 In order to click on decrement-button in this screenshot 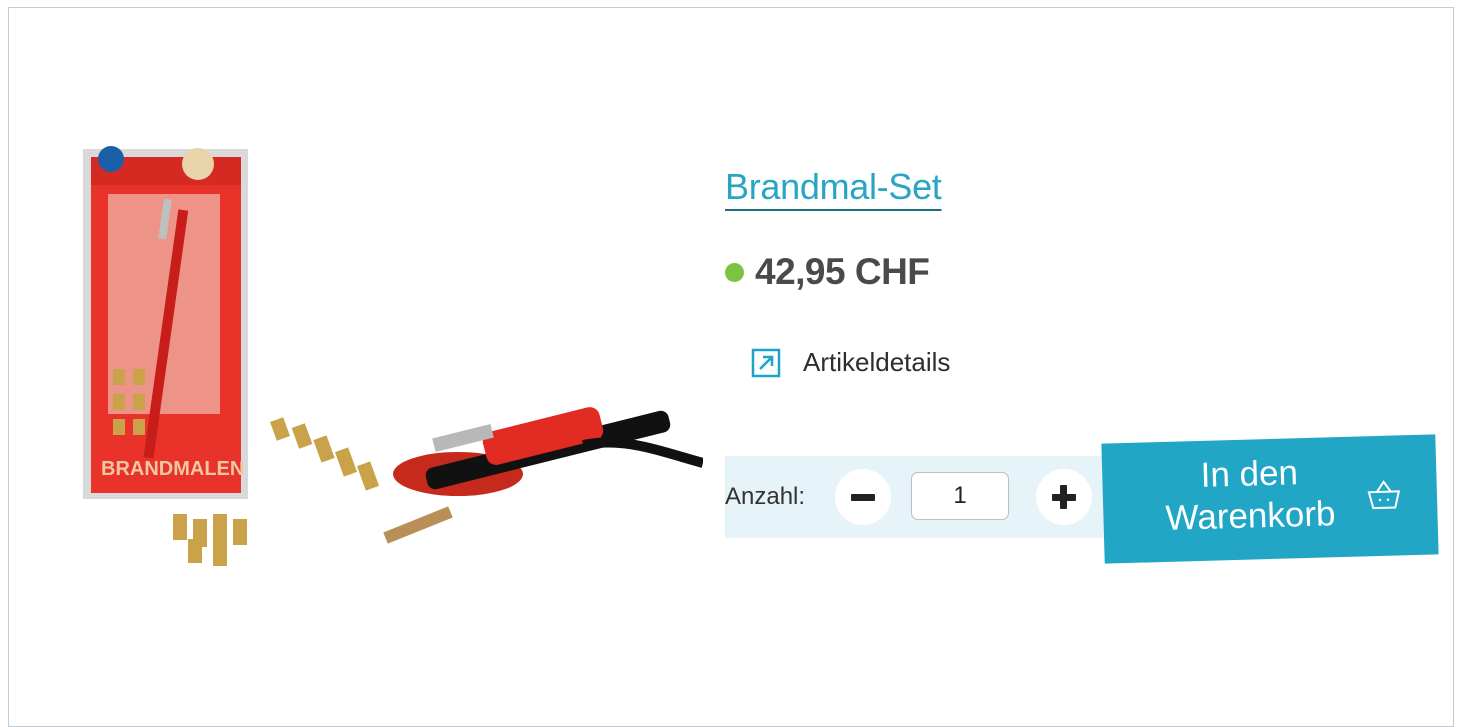, I will do `click(863, 497)`.